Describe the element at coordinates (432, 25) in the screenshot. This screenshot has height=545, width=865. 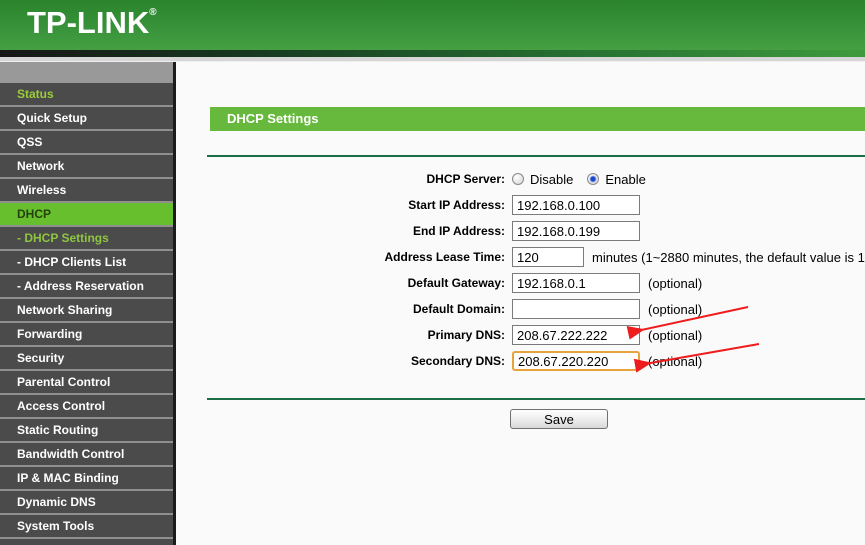
I see `header-banner: TP-LINK®` at that location.